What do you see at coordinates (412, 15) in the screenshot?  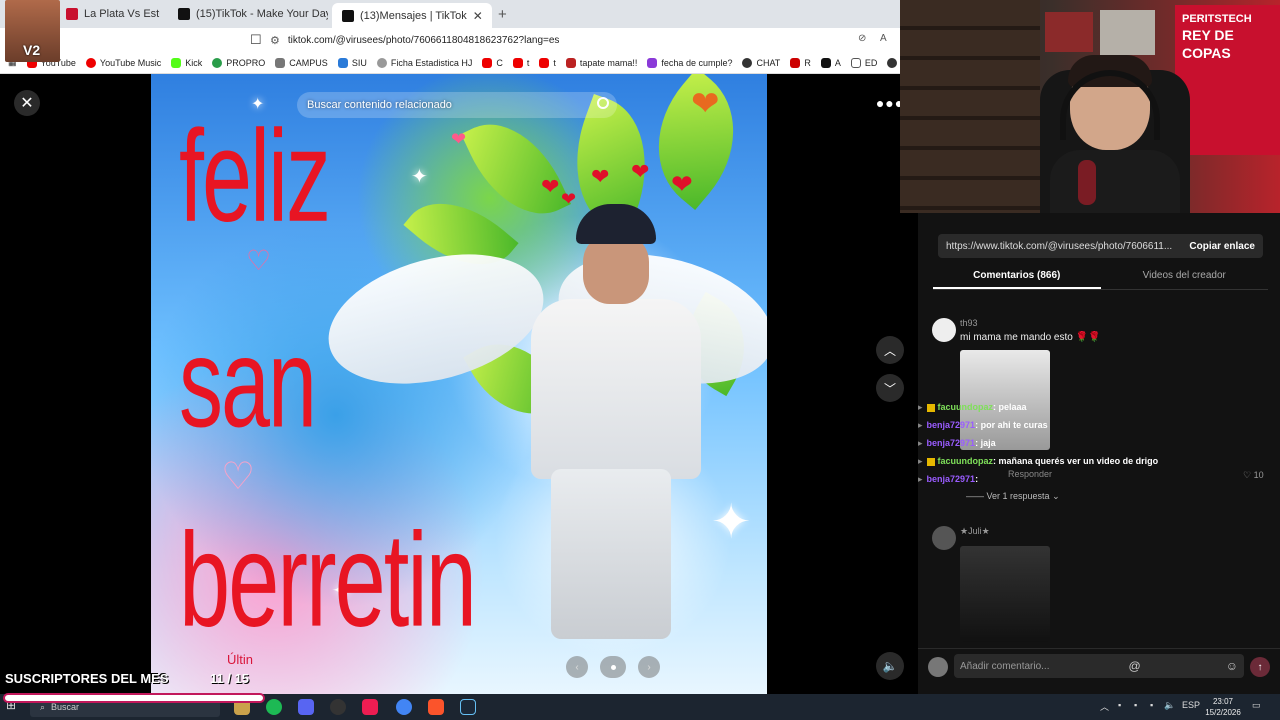 I see `tab-tiktok-messages: (13)Mensajes | TikTok ✕` at bounding box center [412, 15].